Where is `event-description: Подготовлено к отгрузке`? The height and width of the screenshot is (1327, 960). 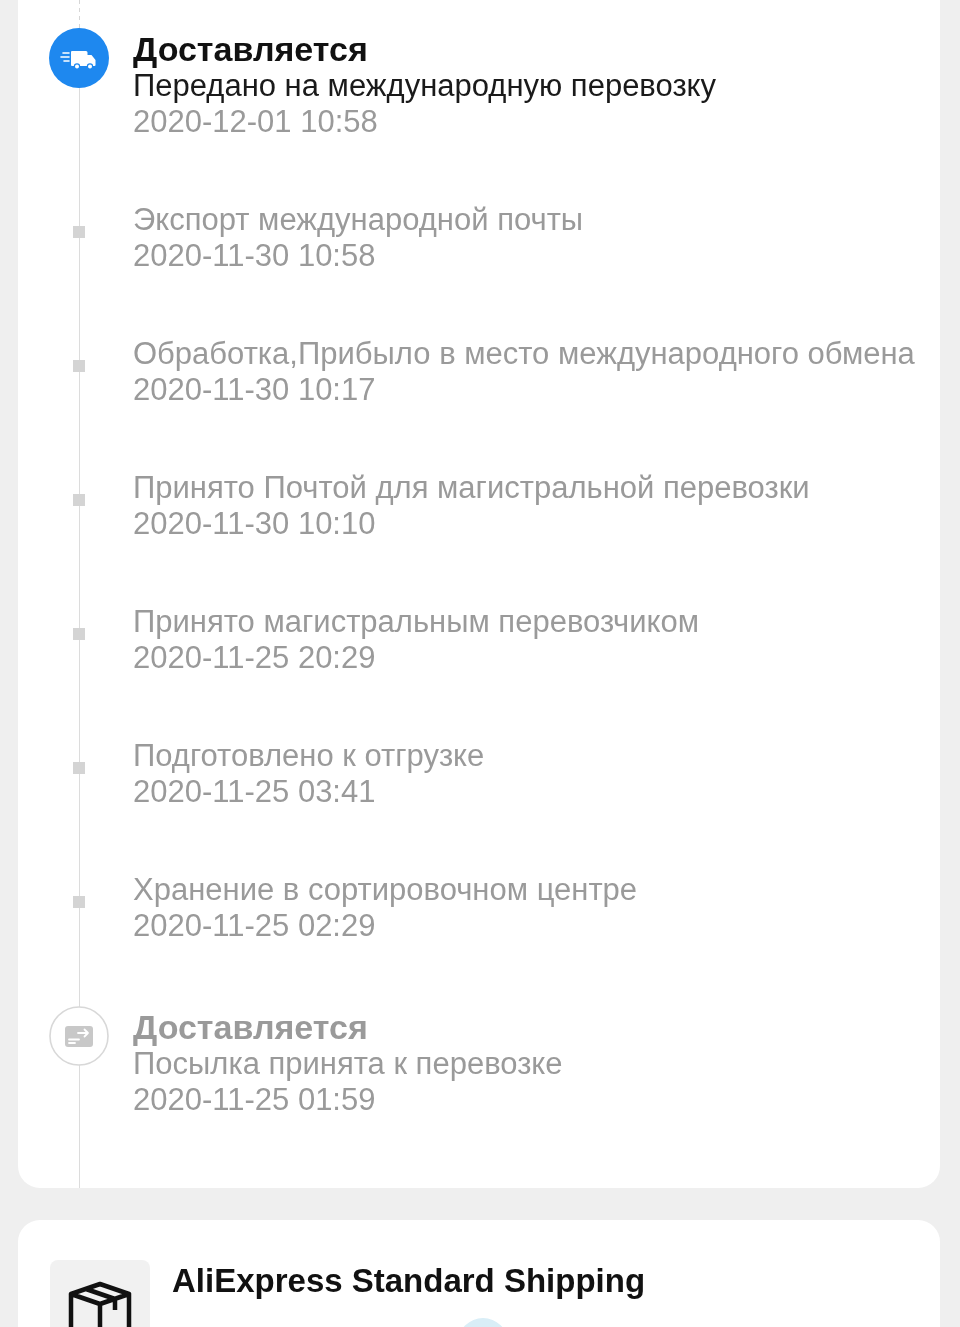 event-description: Подготовлено к отгрузке is located at coordinates (309, 756).